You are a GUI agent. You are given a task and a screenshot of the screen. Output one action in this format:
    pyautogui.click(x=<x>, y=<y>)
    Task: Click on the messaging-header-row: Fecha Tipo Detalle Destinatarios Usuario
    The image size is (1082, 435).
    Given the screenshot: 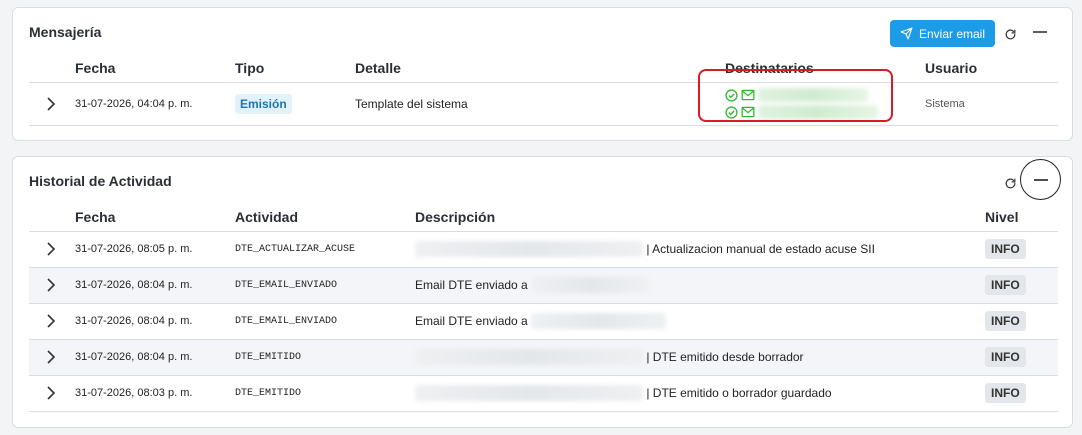 What is the action you would take?
    pyautogui.click(x=543, y=68)
    